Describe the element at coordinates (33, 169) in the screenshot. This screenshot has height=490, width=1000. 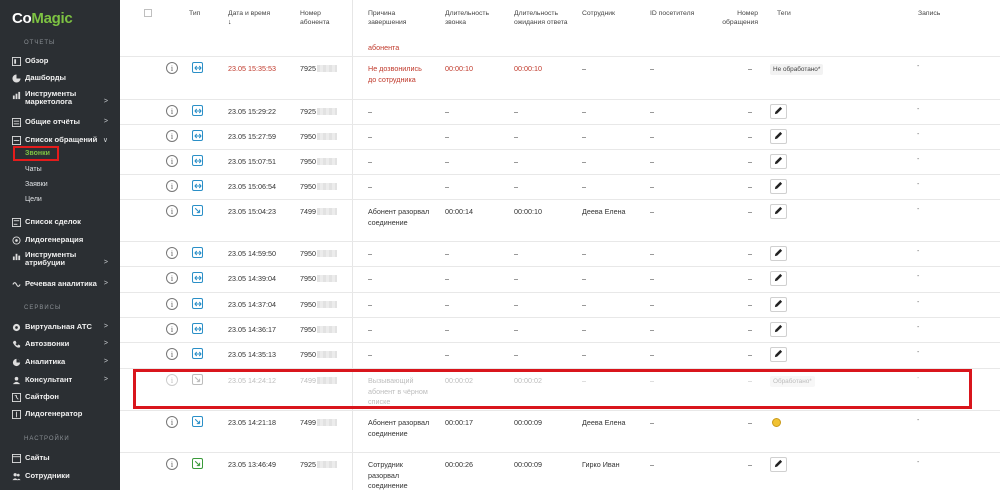
I see `sidebar-subitem-chats: Чаты` at that location.